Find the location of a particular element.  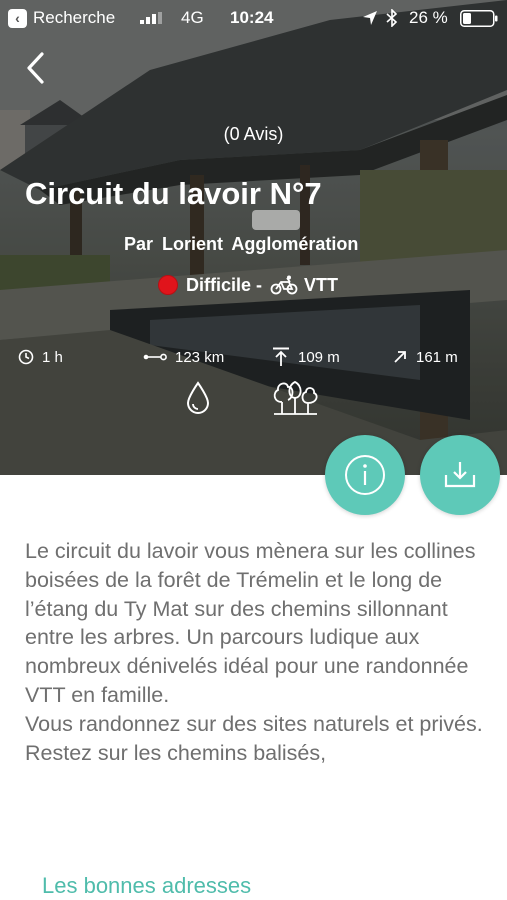

activity-label: VTT is located at coordinates (321, 284).